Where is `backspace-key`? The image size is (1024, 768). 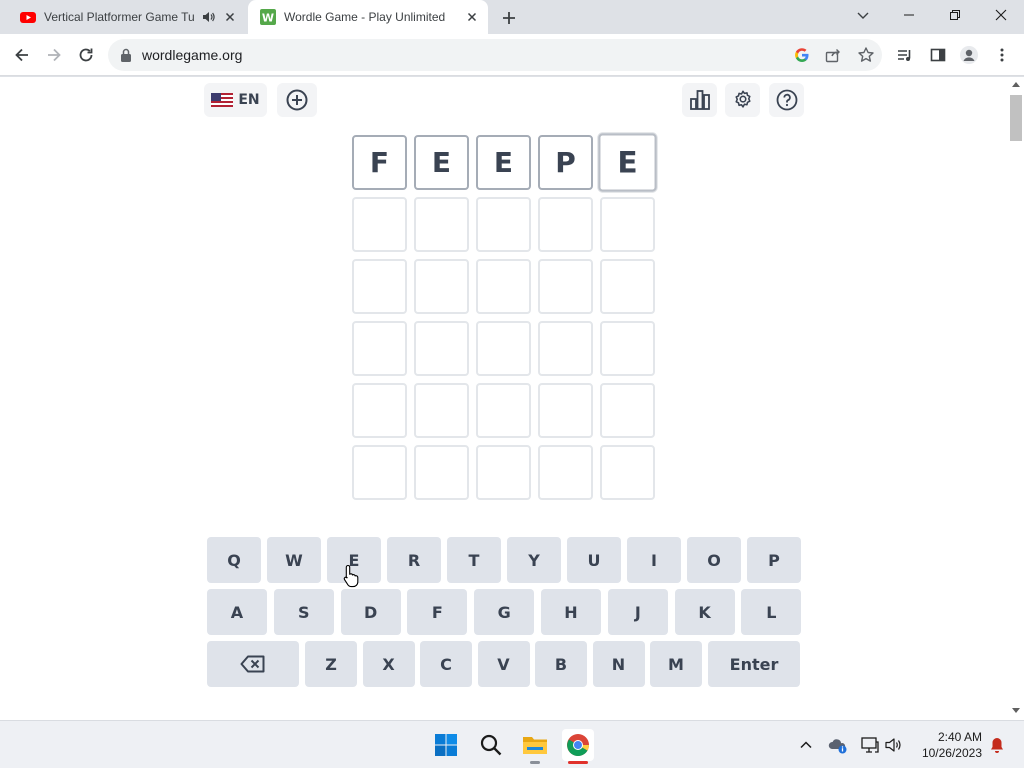 backspace-key is located at coordinates (253, 664).